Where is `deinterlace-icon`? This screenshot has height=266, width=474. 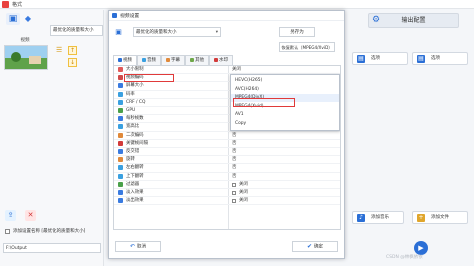
deinterlace-icon is located at coordinates (120, 151).